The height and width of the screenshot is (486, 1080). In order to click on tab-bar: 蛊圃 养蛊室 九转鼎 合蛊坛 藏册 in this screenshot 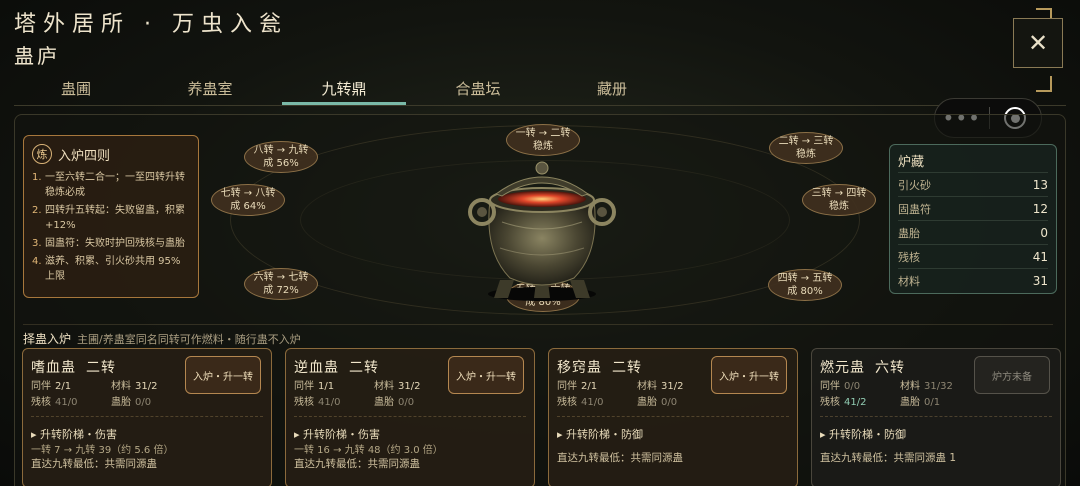, I will do `click(540, 91)`.